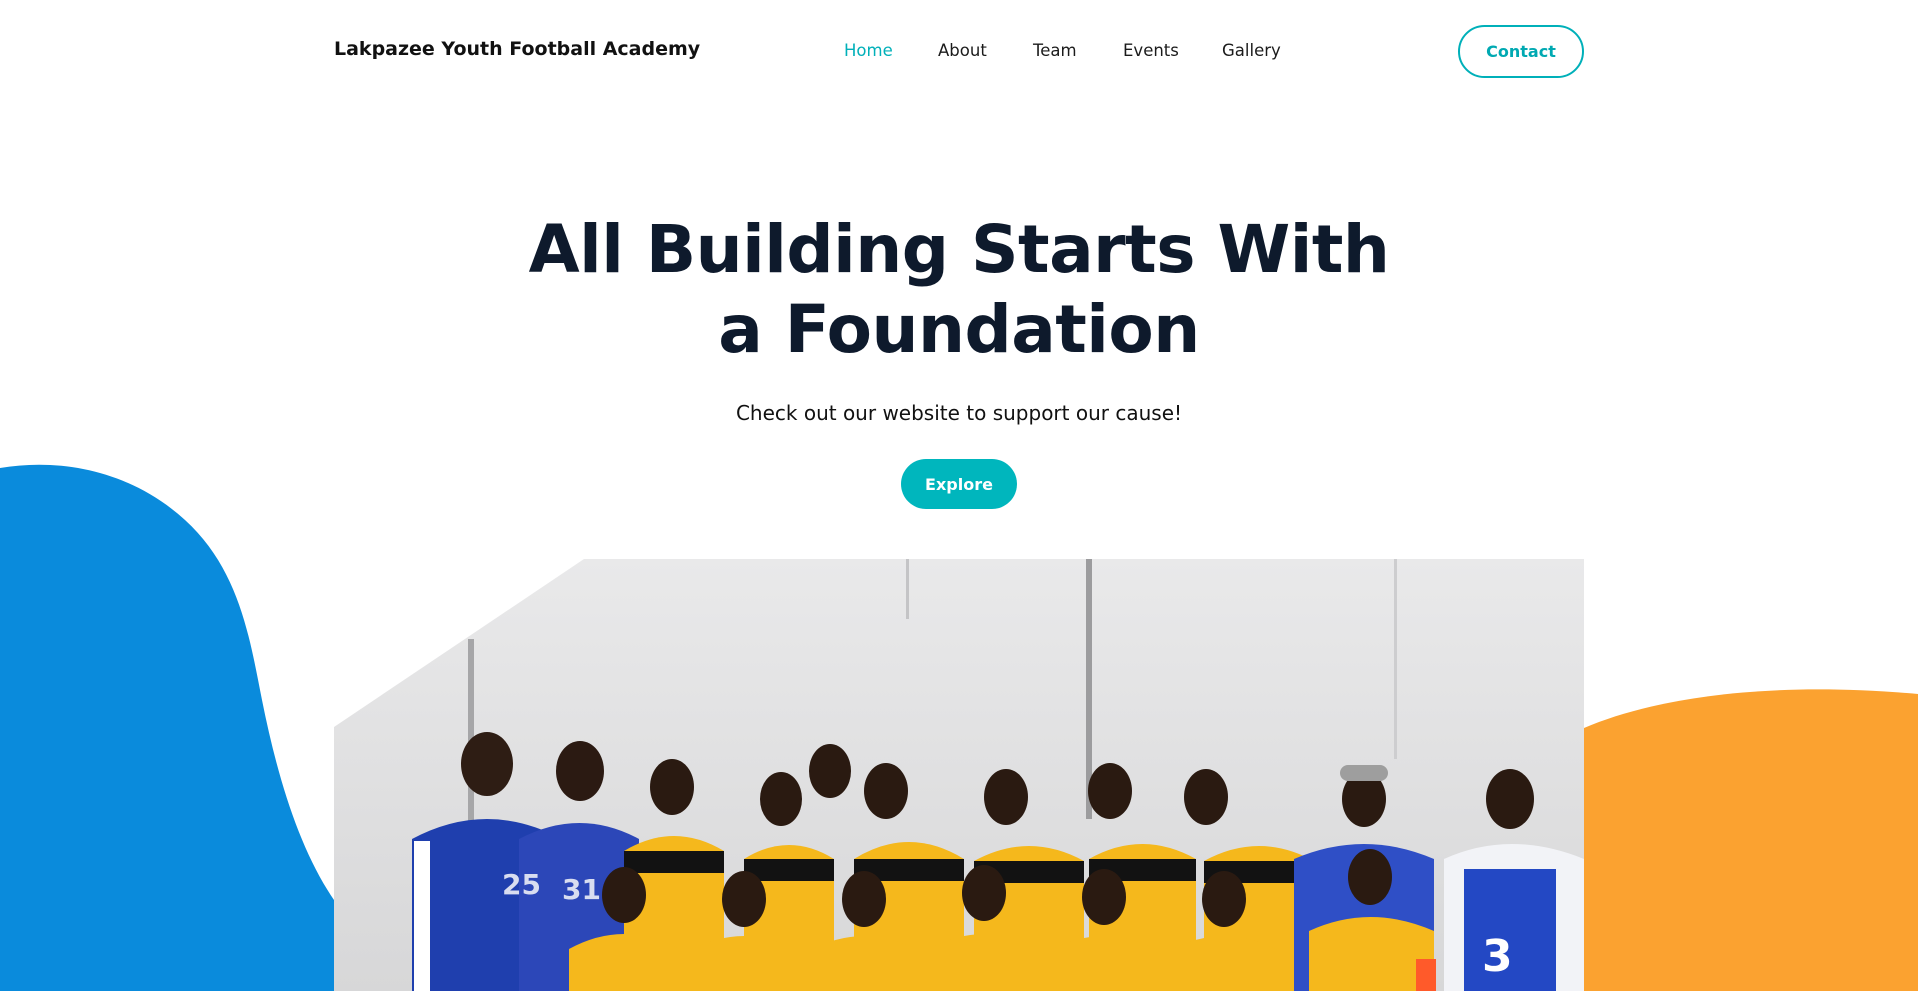 This screenshot has width=1918, height=991. Describe the element at coordinates (1251, 50) in the screenshot. I see `nav-link-gallery: Gallery` at that location.